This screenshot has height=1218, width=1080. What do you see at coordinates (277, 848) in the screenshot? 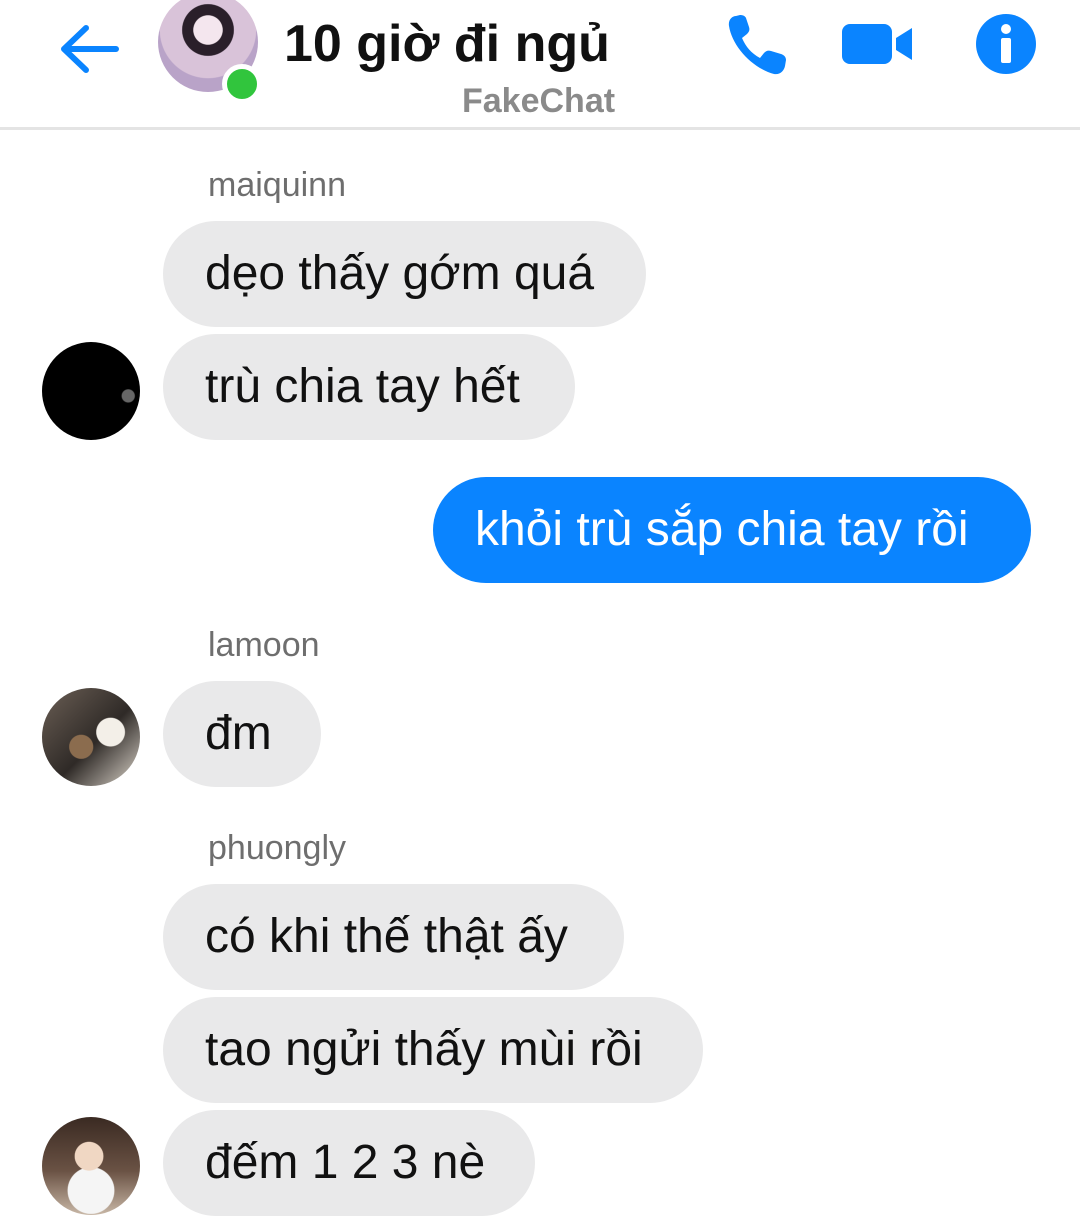
I see `sender-name: phuongly` at bounding box center [277, 848].